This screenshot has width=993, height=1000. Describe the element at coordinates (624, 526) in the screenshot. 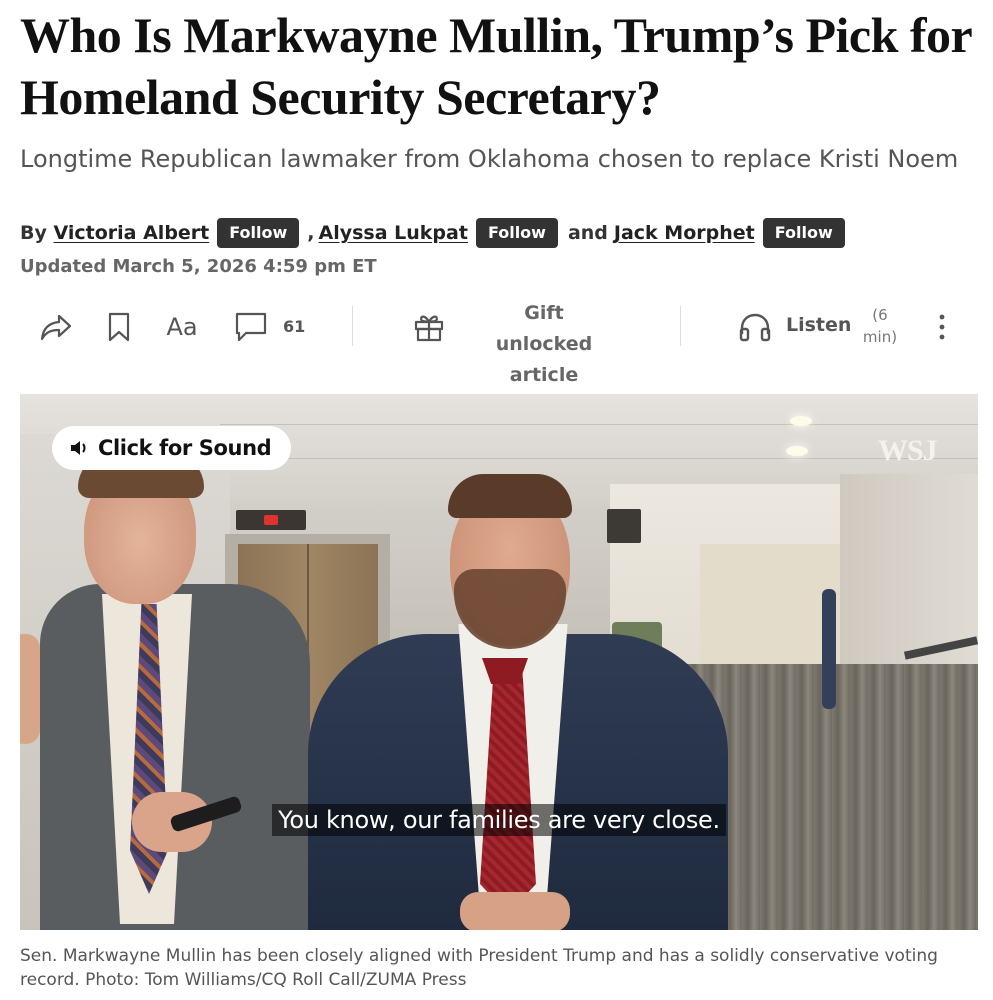

I see `video-scene-sign` at that location.